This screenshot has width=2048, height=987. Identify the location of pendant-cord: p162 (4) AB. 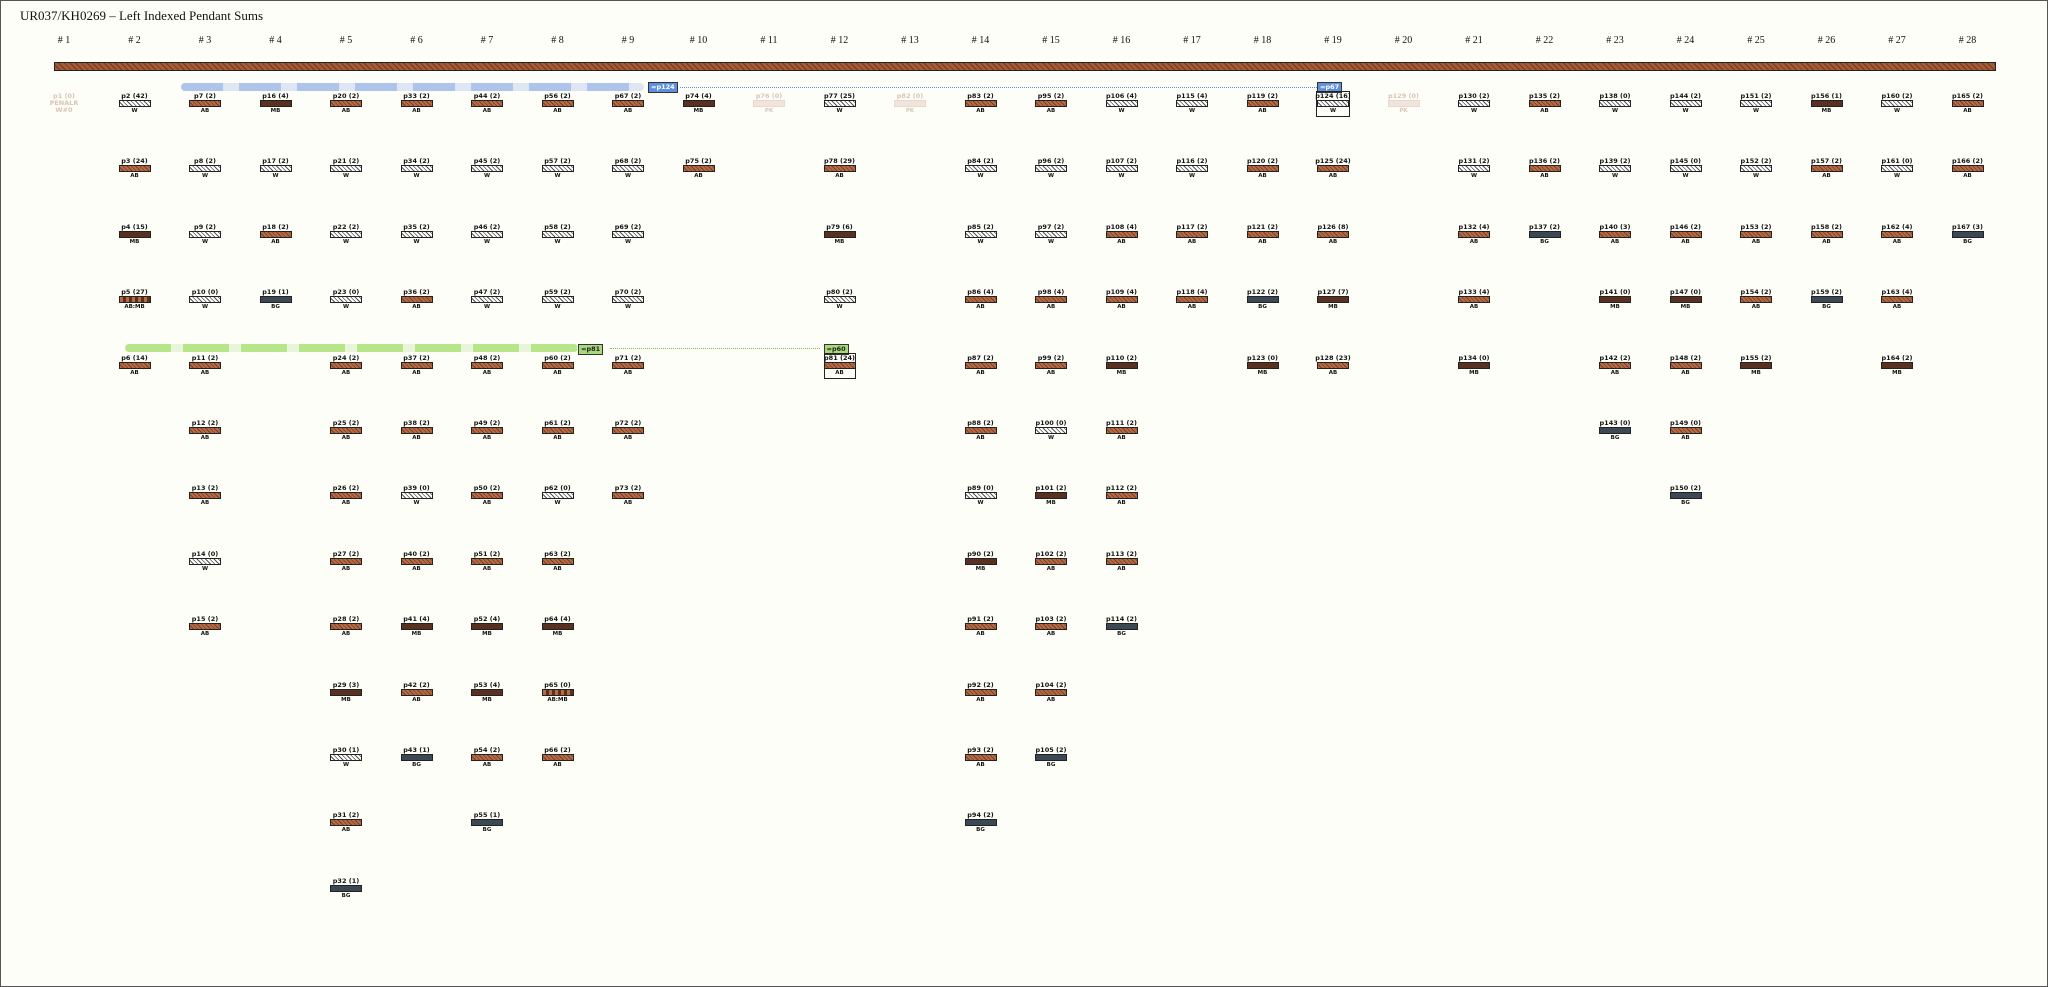
(1897, 234).